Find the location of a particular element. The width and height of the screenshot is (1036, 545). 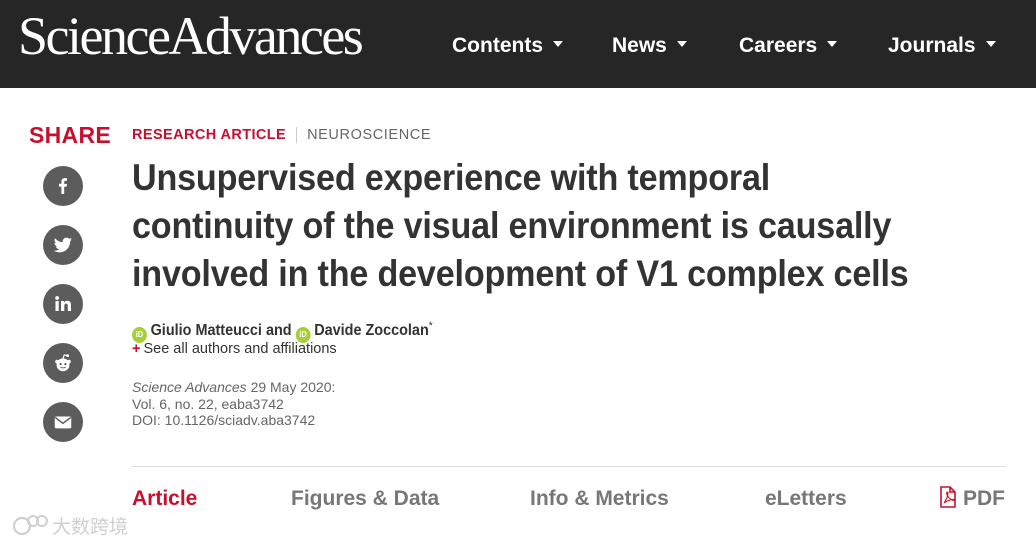

see-all-authors-label: See all authors and affiliations is located at coordinates (240, 349).